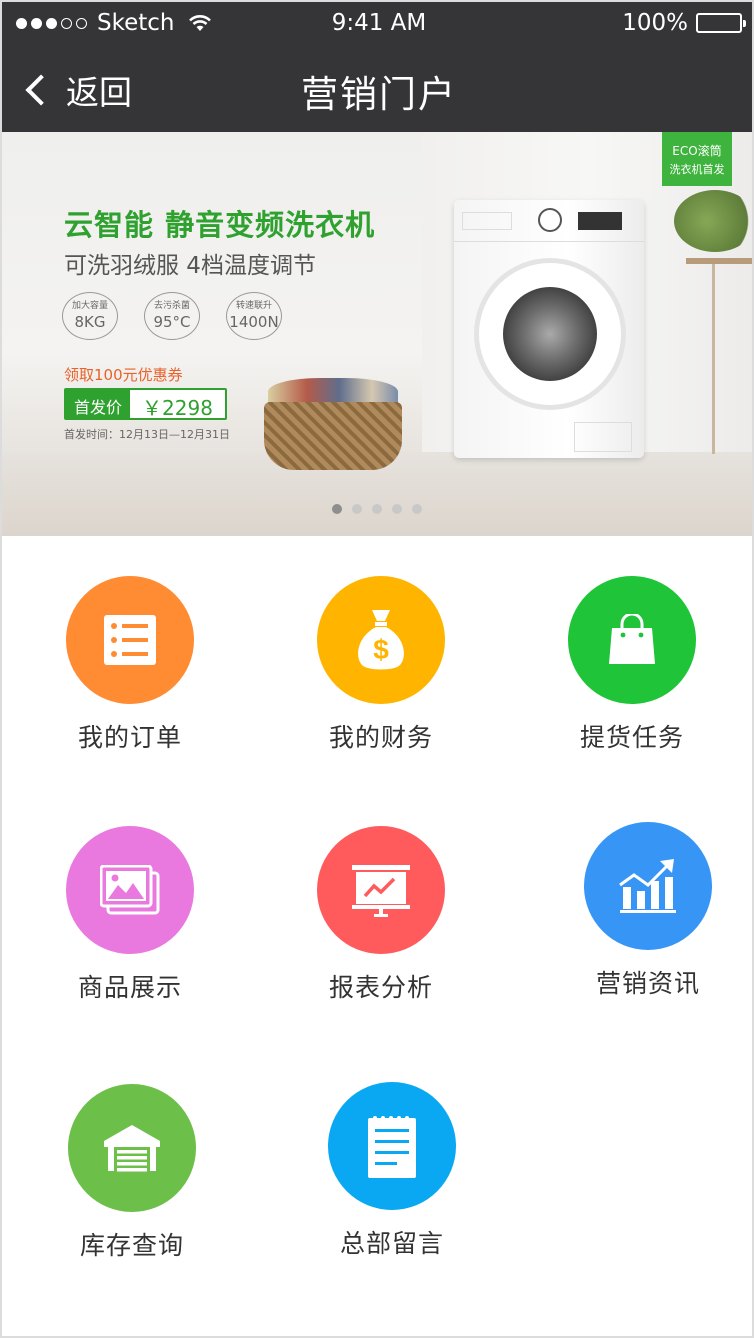  Describe the element at coordinates (631, 737) in the screenshot. I see `menu-item-label: 提货任务` at that location.